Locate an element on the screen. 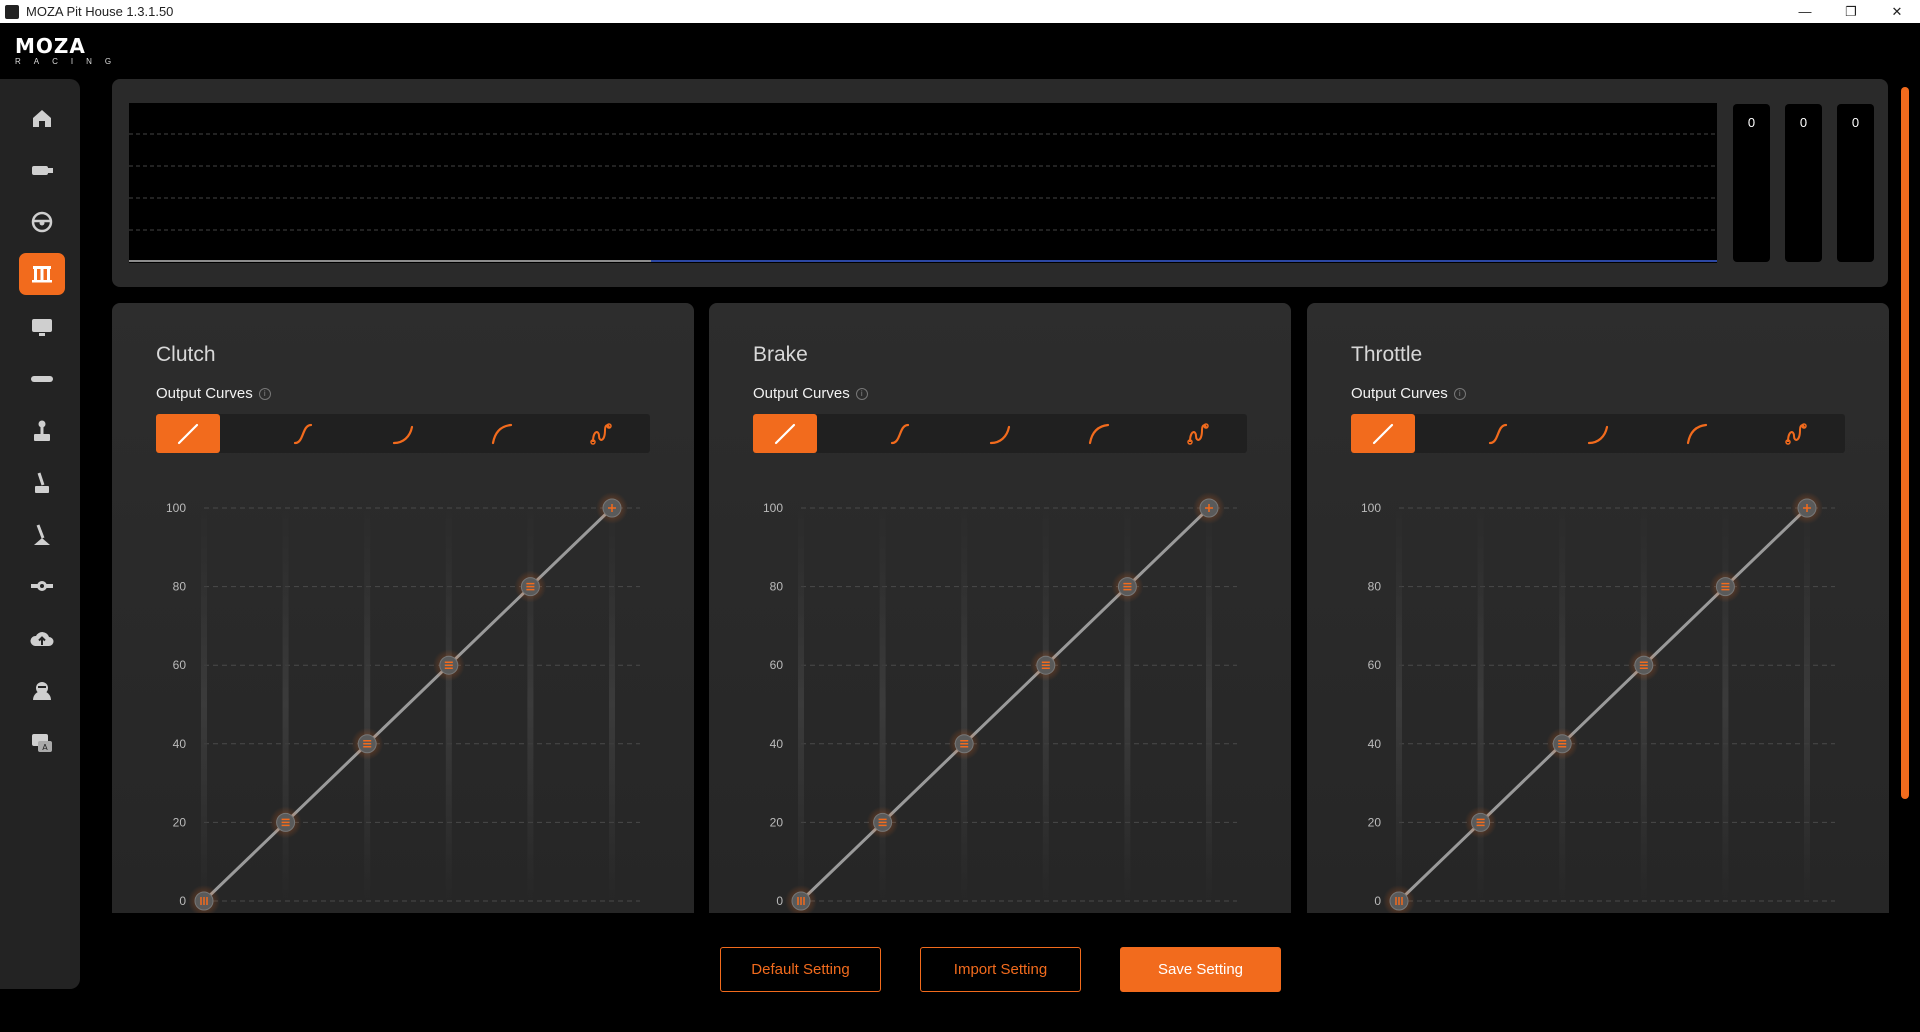 This screenshot has width=1920, height=1032. sidebar-item-handbrake-bar is located at coordinates (42, 379).